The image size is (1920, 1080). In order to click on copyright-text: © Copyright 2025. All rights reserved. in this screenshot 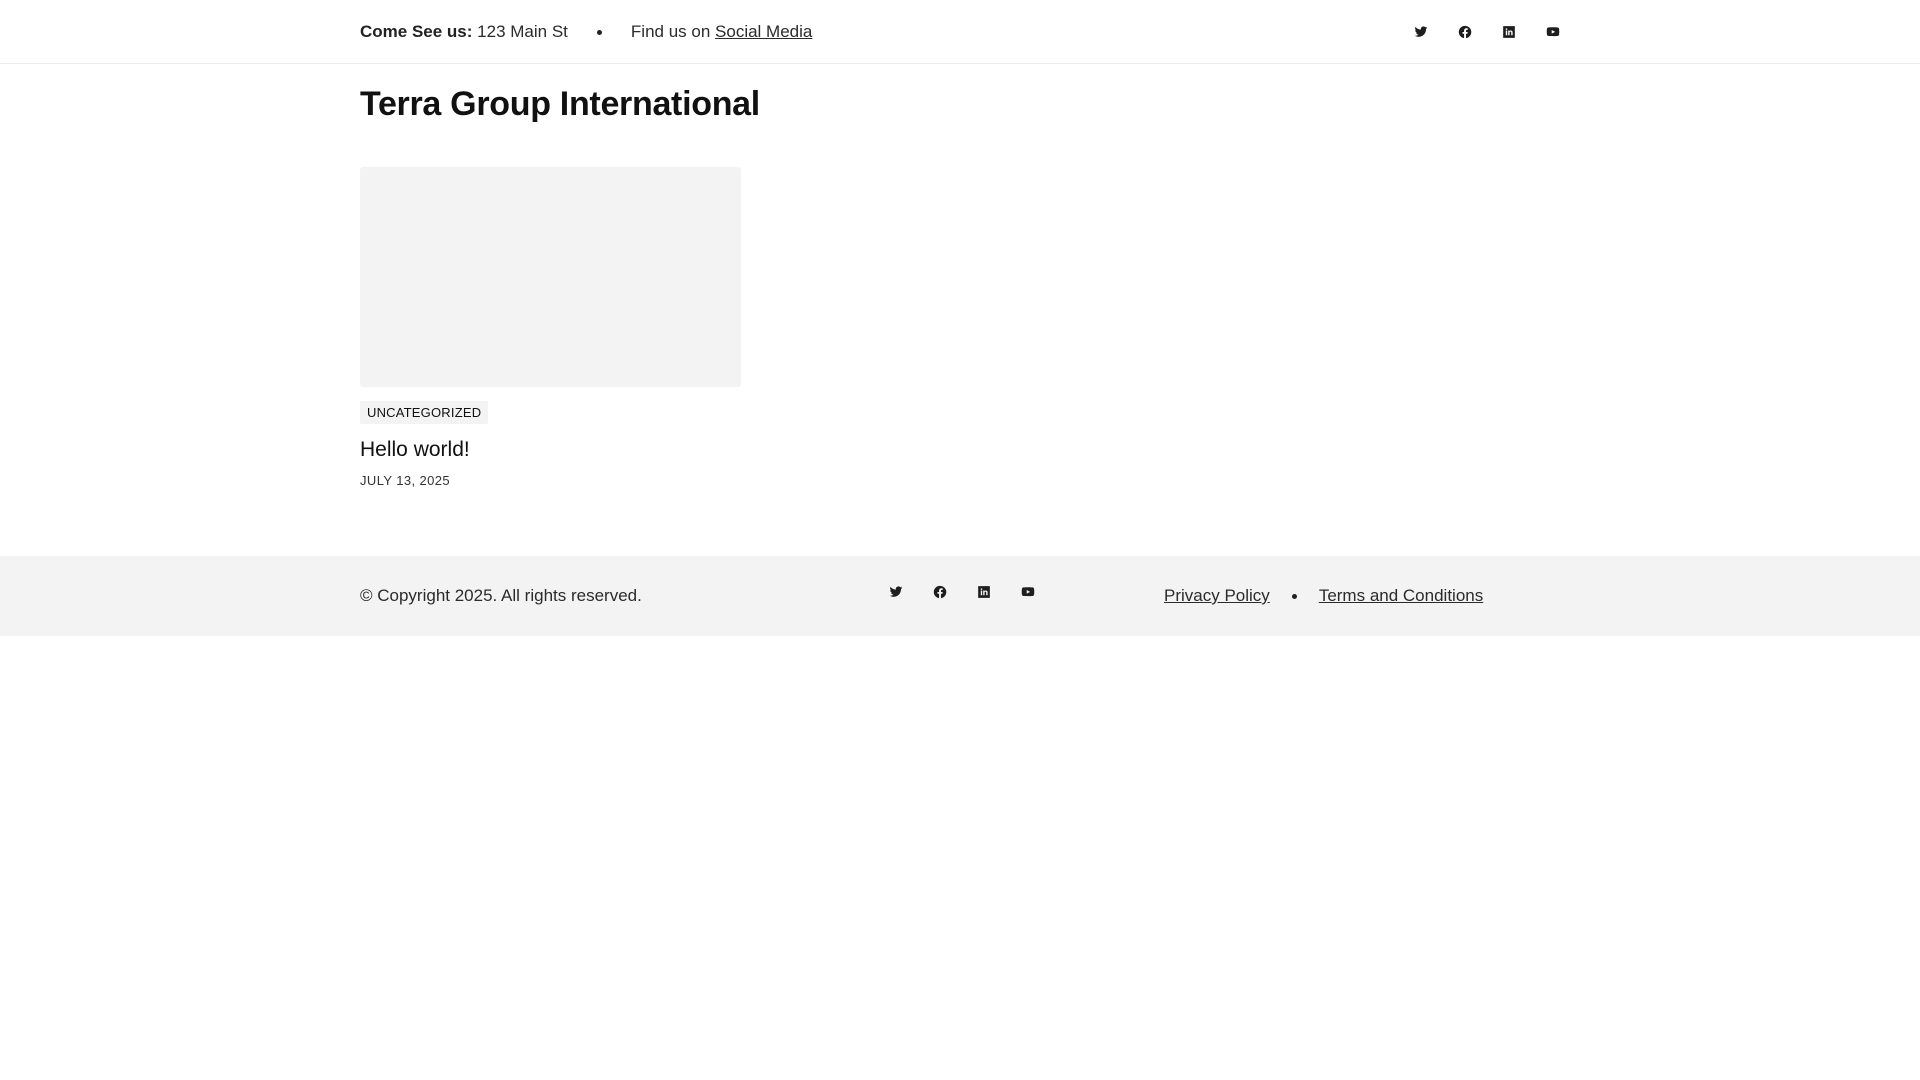, I will do `click(501, 595)`.